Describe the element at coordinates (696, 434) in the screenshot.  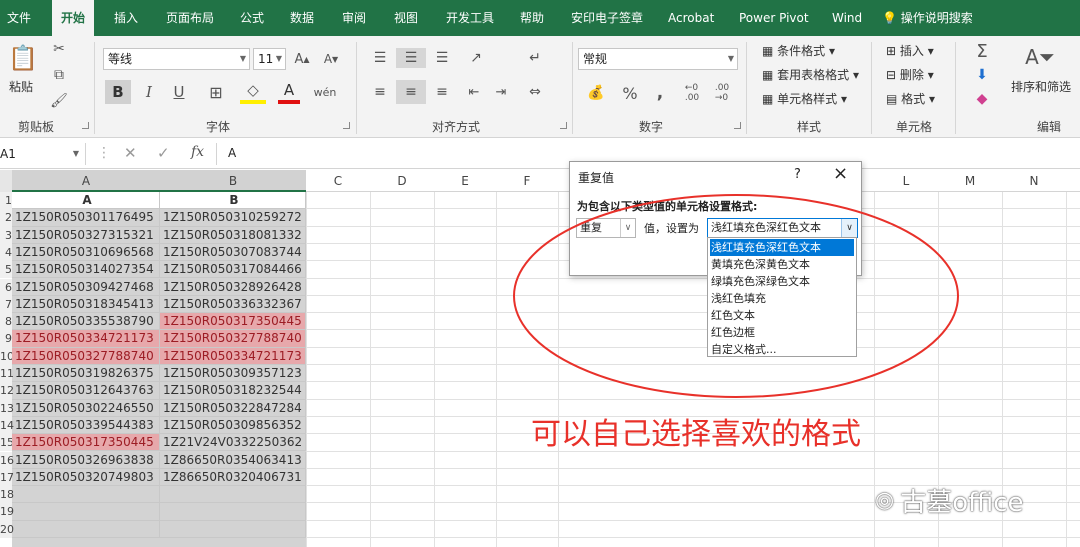
I see `annotation-text: 可以自己选择喜欢的格式` at that location.